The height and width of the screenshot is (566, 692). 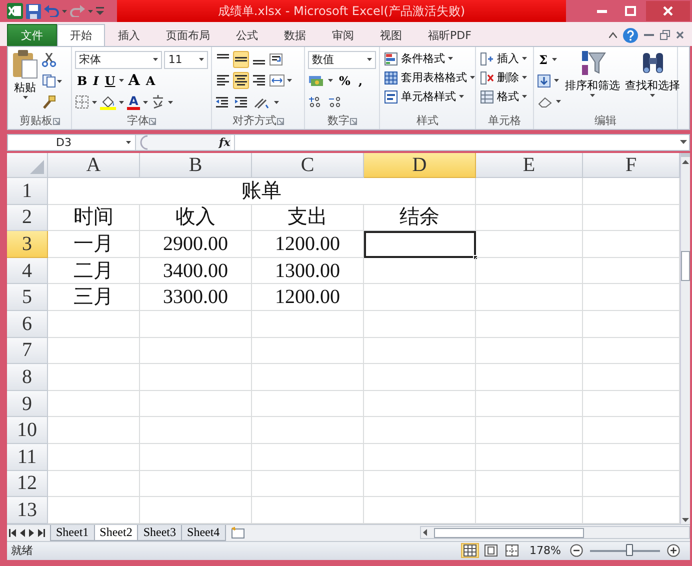 What do you see at coordinates (82, 102) in the screenshot?
I see `borders-icon` at bounding box center [82, 102].